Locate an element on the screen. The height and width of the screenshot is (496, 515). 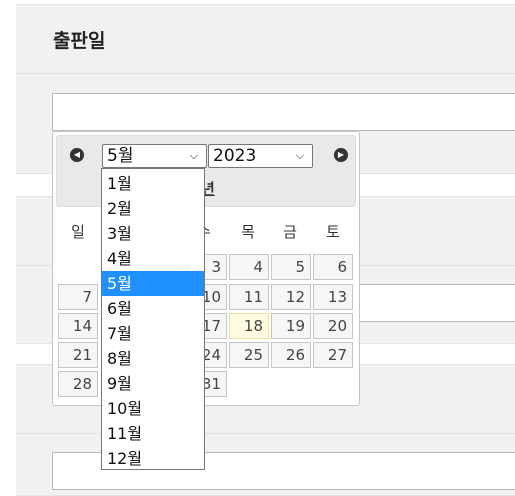
day-cell: 20 is located at coordinates (333, 326).